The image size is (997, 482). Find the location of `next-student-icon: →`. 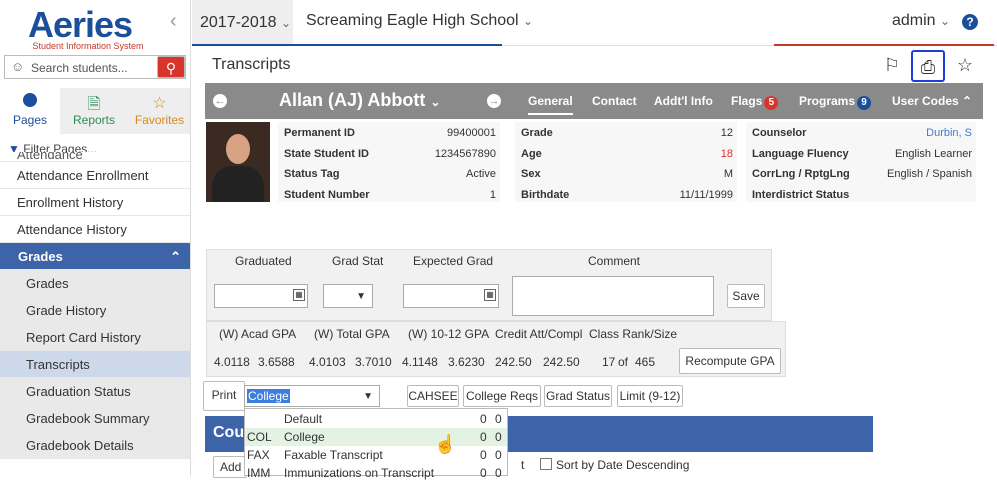

next-student-icon: → is located at coordinates (494, 101).